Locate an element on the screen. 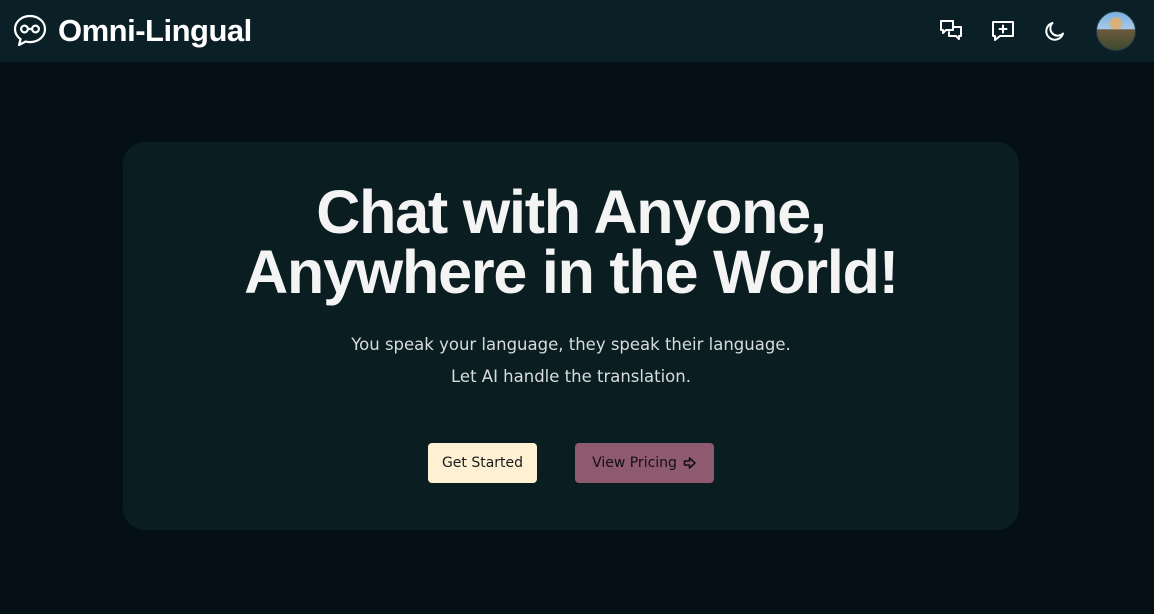  view-pricing-button: View Pricing is located at coordinates (644, 463).